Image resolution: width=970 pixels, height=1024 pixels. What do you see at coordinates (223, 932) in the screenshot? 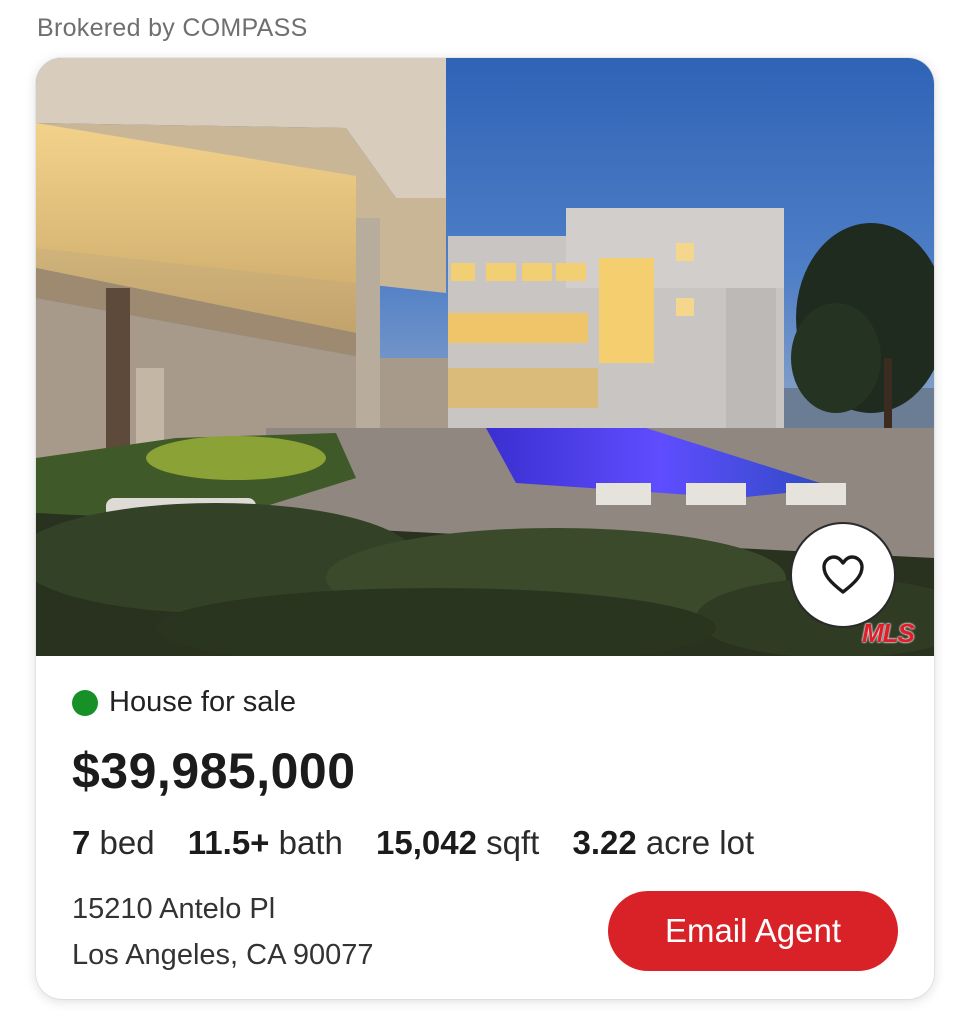
I see `listing-address: 15210 Antelo Pl Los Angeles, CA 90077` at bounding box center [223, 932].